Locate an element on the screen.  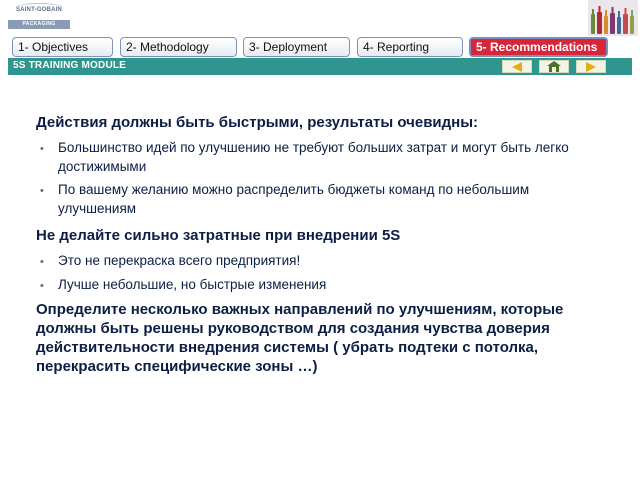
arrow-right-icon is located at coordinates (591, 66).